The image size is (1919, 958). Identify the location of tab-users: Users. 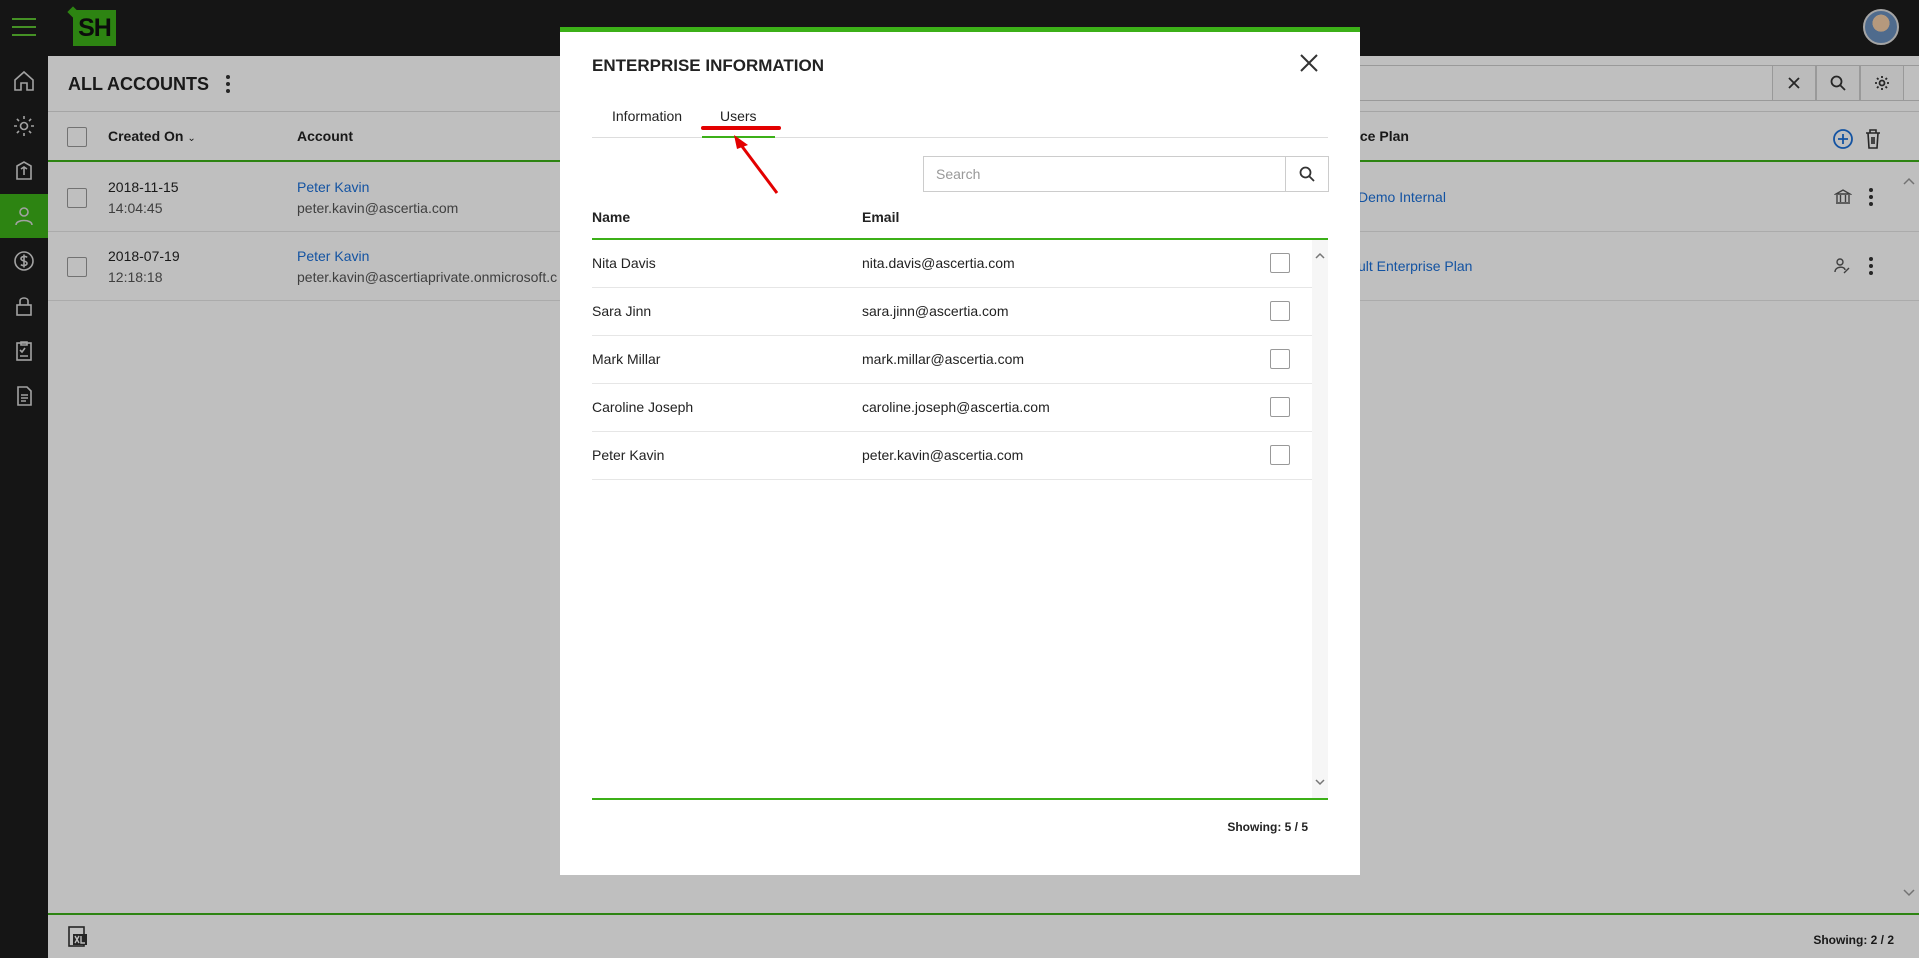
(738, 123).